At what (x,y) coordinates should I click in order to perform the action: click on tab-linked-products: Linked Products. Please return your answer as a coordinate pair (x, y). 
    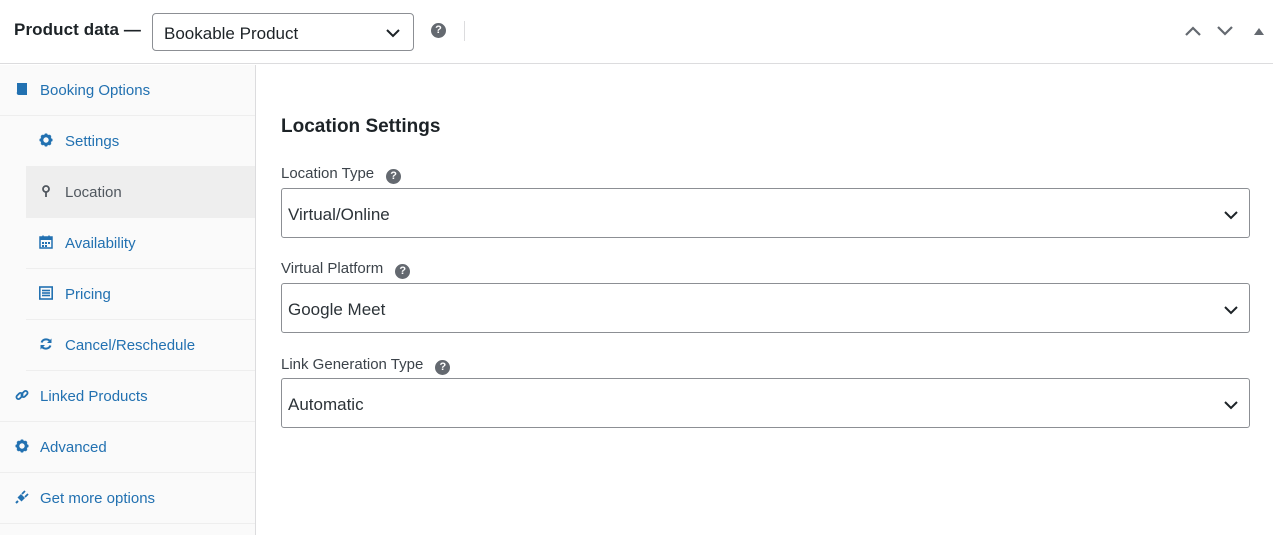
    Looking at the image, I should click on (127, 396).